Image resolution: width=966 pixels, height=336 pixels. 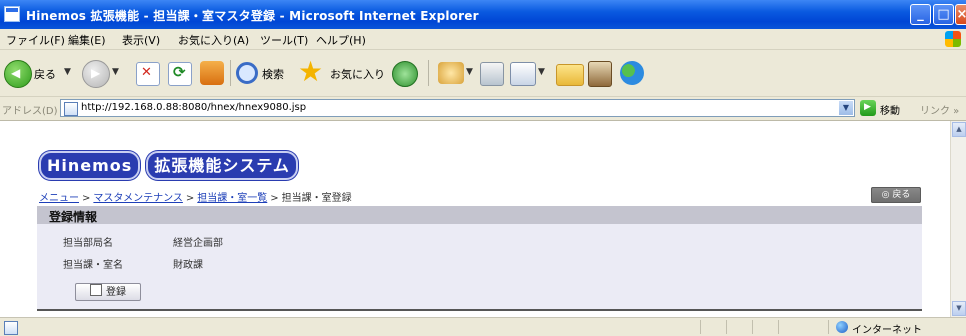 I want to click on register-button: 登録, so click(x=108, y=292).